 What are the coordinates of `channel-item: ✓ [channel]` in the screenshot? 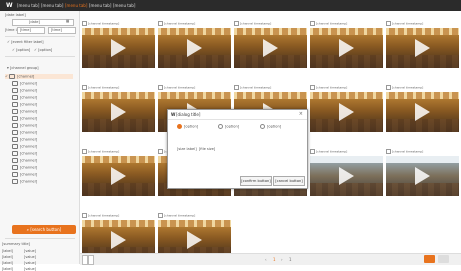 It's located at (39, 76).